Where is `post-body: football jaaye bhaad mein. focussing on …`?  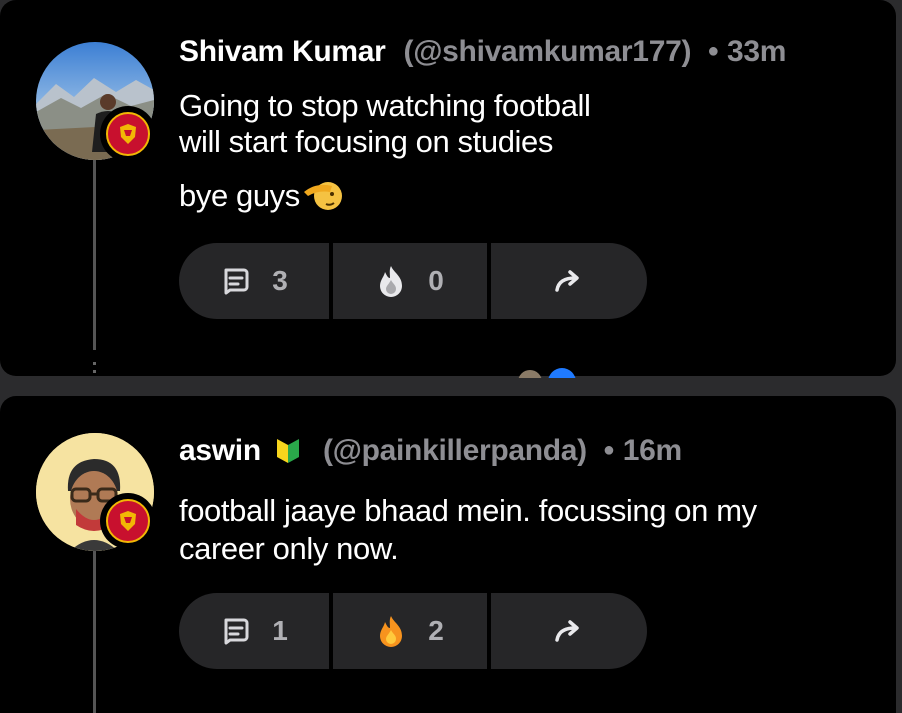
post-body: football jaaye bhaad mein. focussing on … is located at coordinates (468, 530).